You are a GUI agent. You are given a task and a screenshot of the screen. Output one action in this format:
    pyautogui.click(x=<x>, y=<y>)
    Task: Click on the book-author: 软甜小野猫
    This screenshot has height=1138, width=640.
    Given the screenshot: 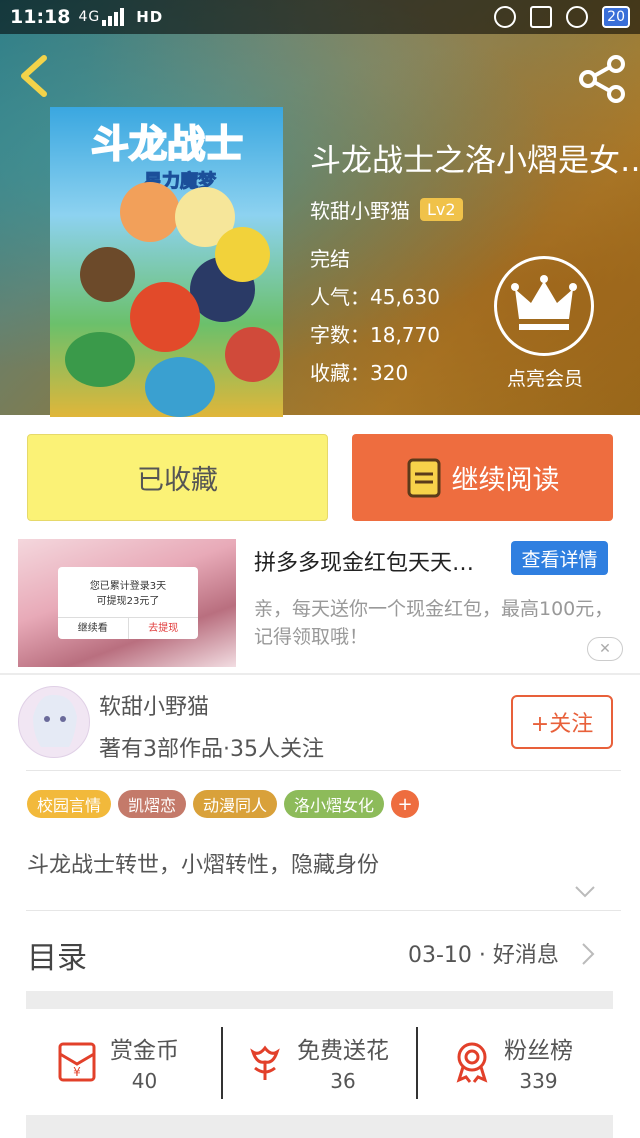 What is the action you would take?
    pyautogui.click(x=360, y=209)
    